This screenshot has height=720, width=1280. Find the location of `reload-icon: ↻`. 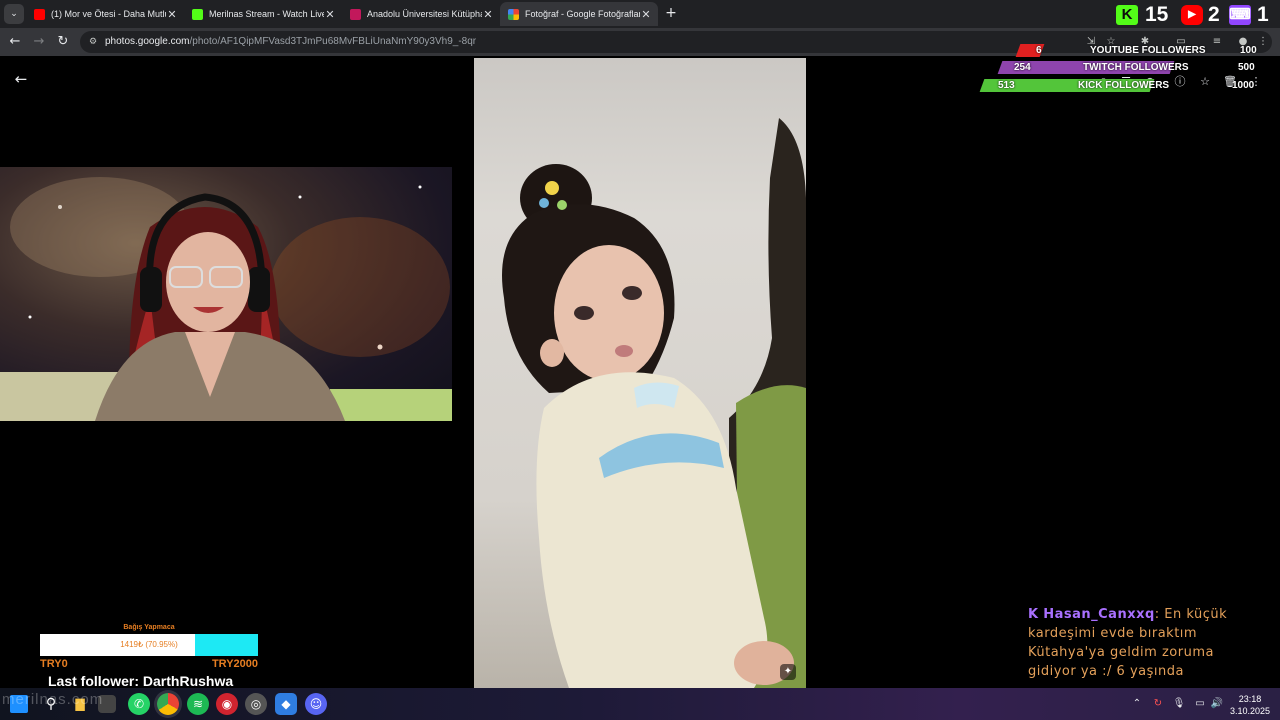

reload-icon: ↻ is located at coordinates (63, 42).